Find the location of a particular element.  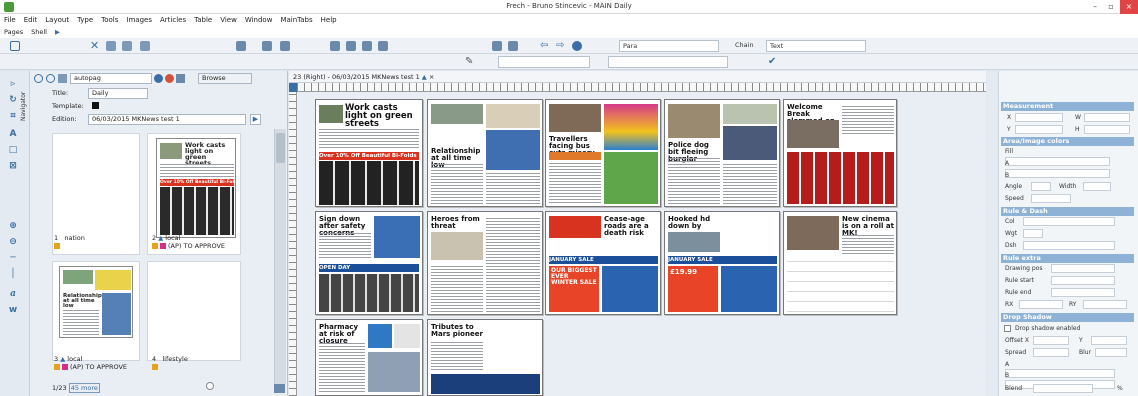

text-tool-icon: A is located at coordinates (13, 134).